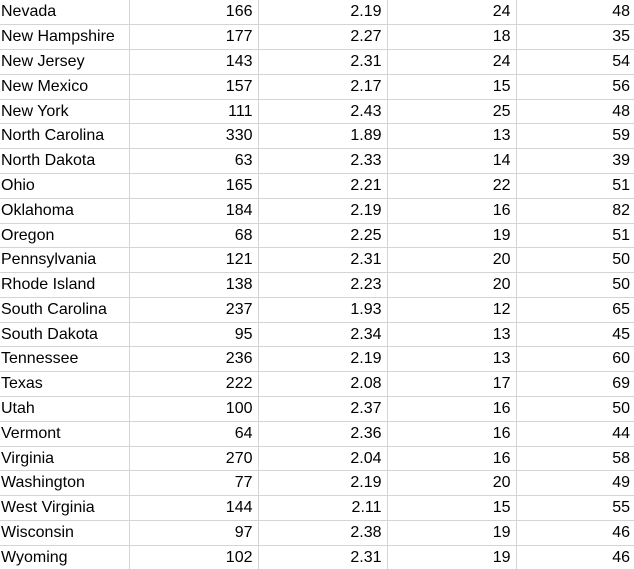  Describe the element at coordinates (317, 161) in the screenshot. I see `table-row: North Dakota 63 2.33 14 39` at that location.